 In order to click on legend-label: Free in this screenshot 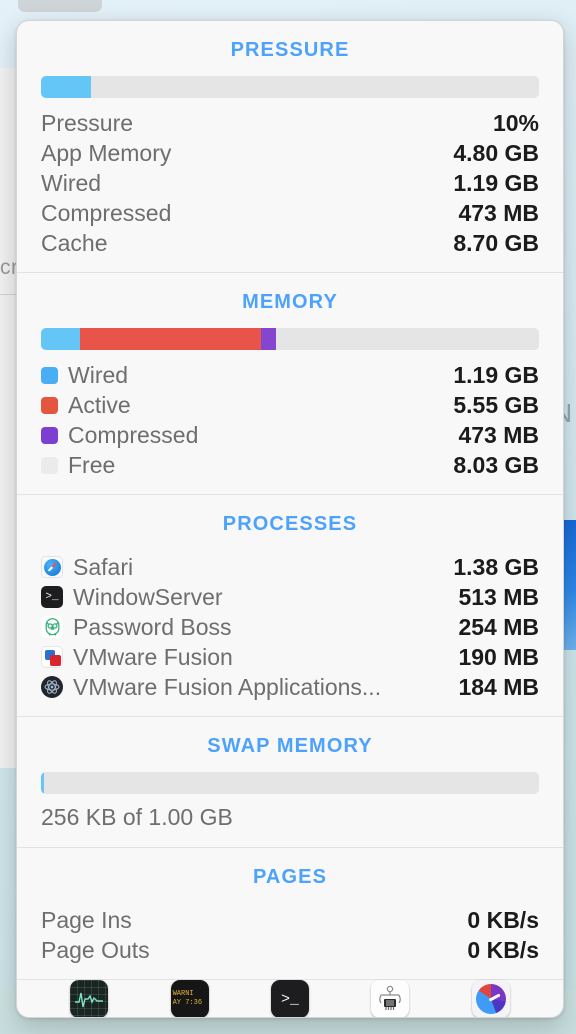, I will do `click(92, 464)`.